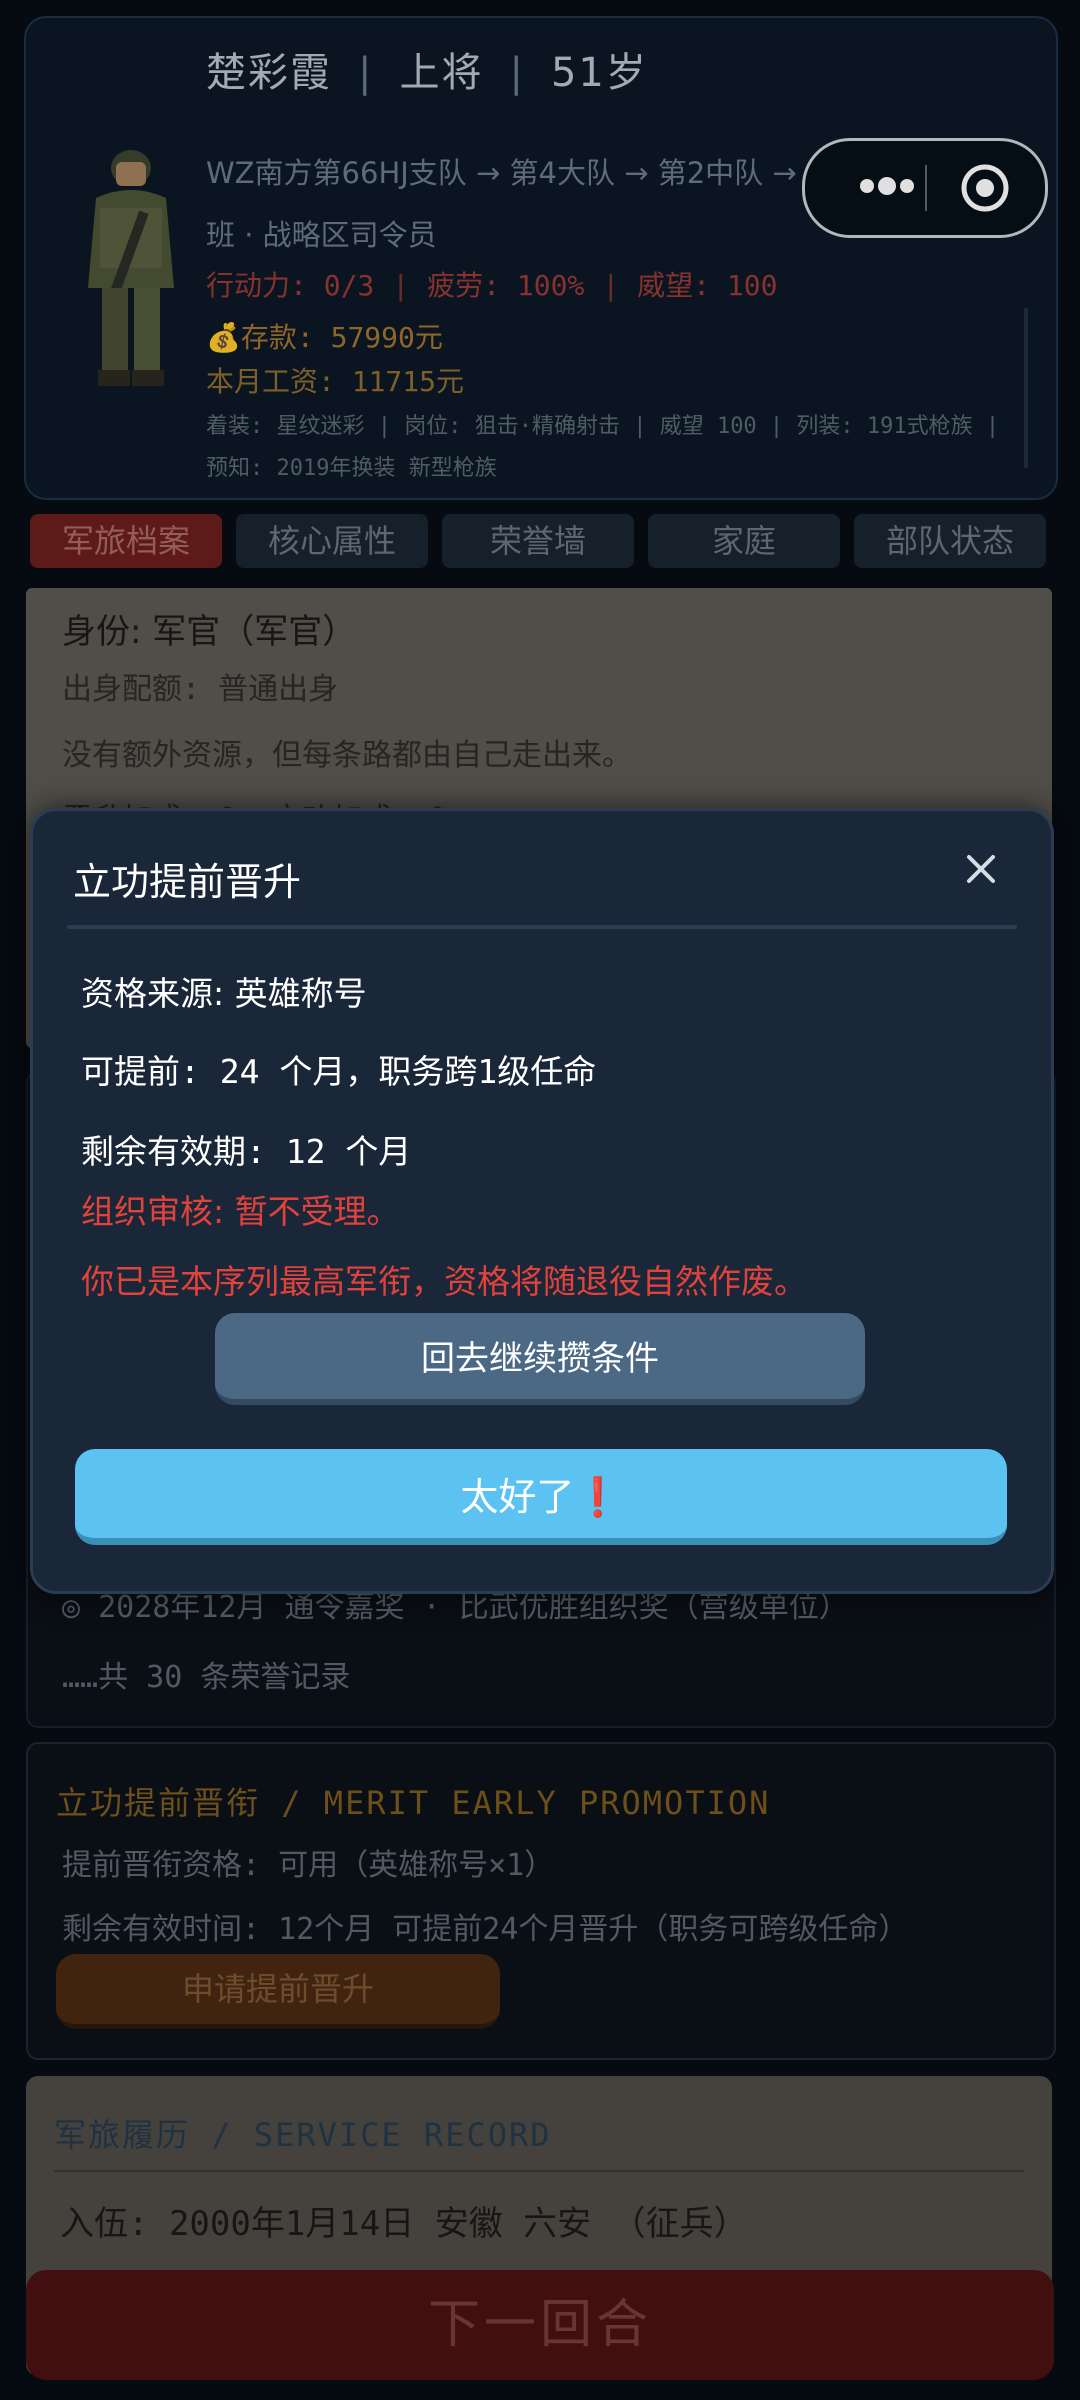 The height and width of the screenshot is (2400, 1080). What do you see at coordinates (540, 1359) in the screenshot?
I see `continue-accumulating-button: 回去继续攒条件` at bounding box center [540, 1359].